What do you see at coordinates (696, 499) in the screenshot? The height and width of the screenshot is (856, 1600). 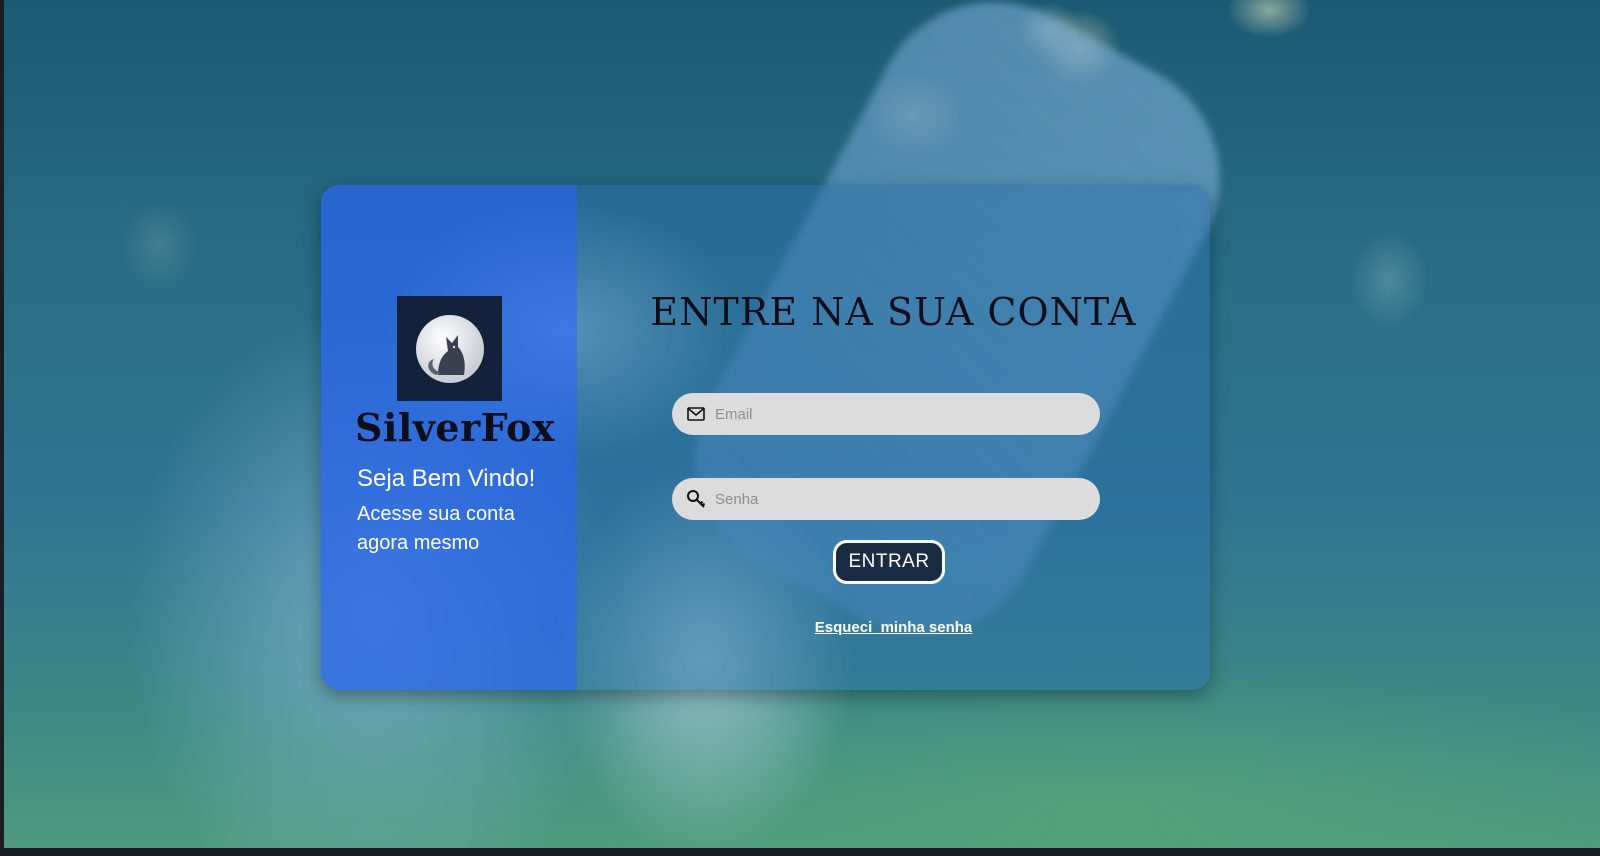 I see `key-icon` at bounding box center [696, 499].